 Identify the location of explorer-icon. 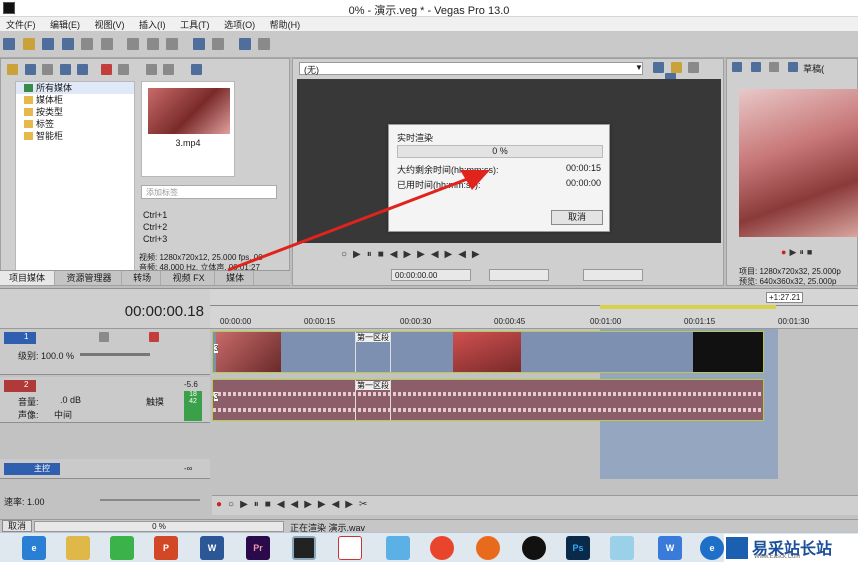
(78, 548).